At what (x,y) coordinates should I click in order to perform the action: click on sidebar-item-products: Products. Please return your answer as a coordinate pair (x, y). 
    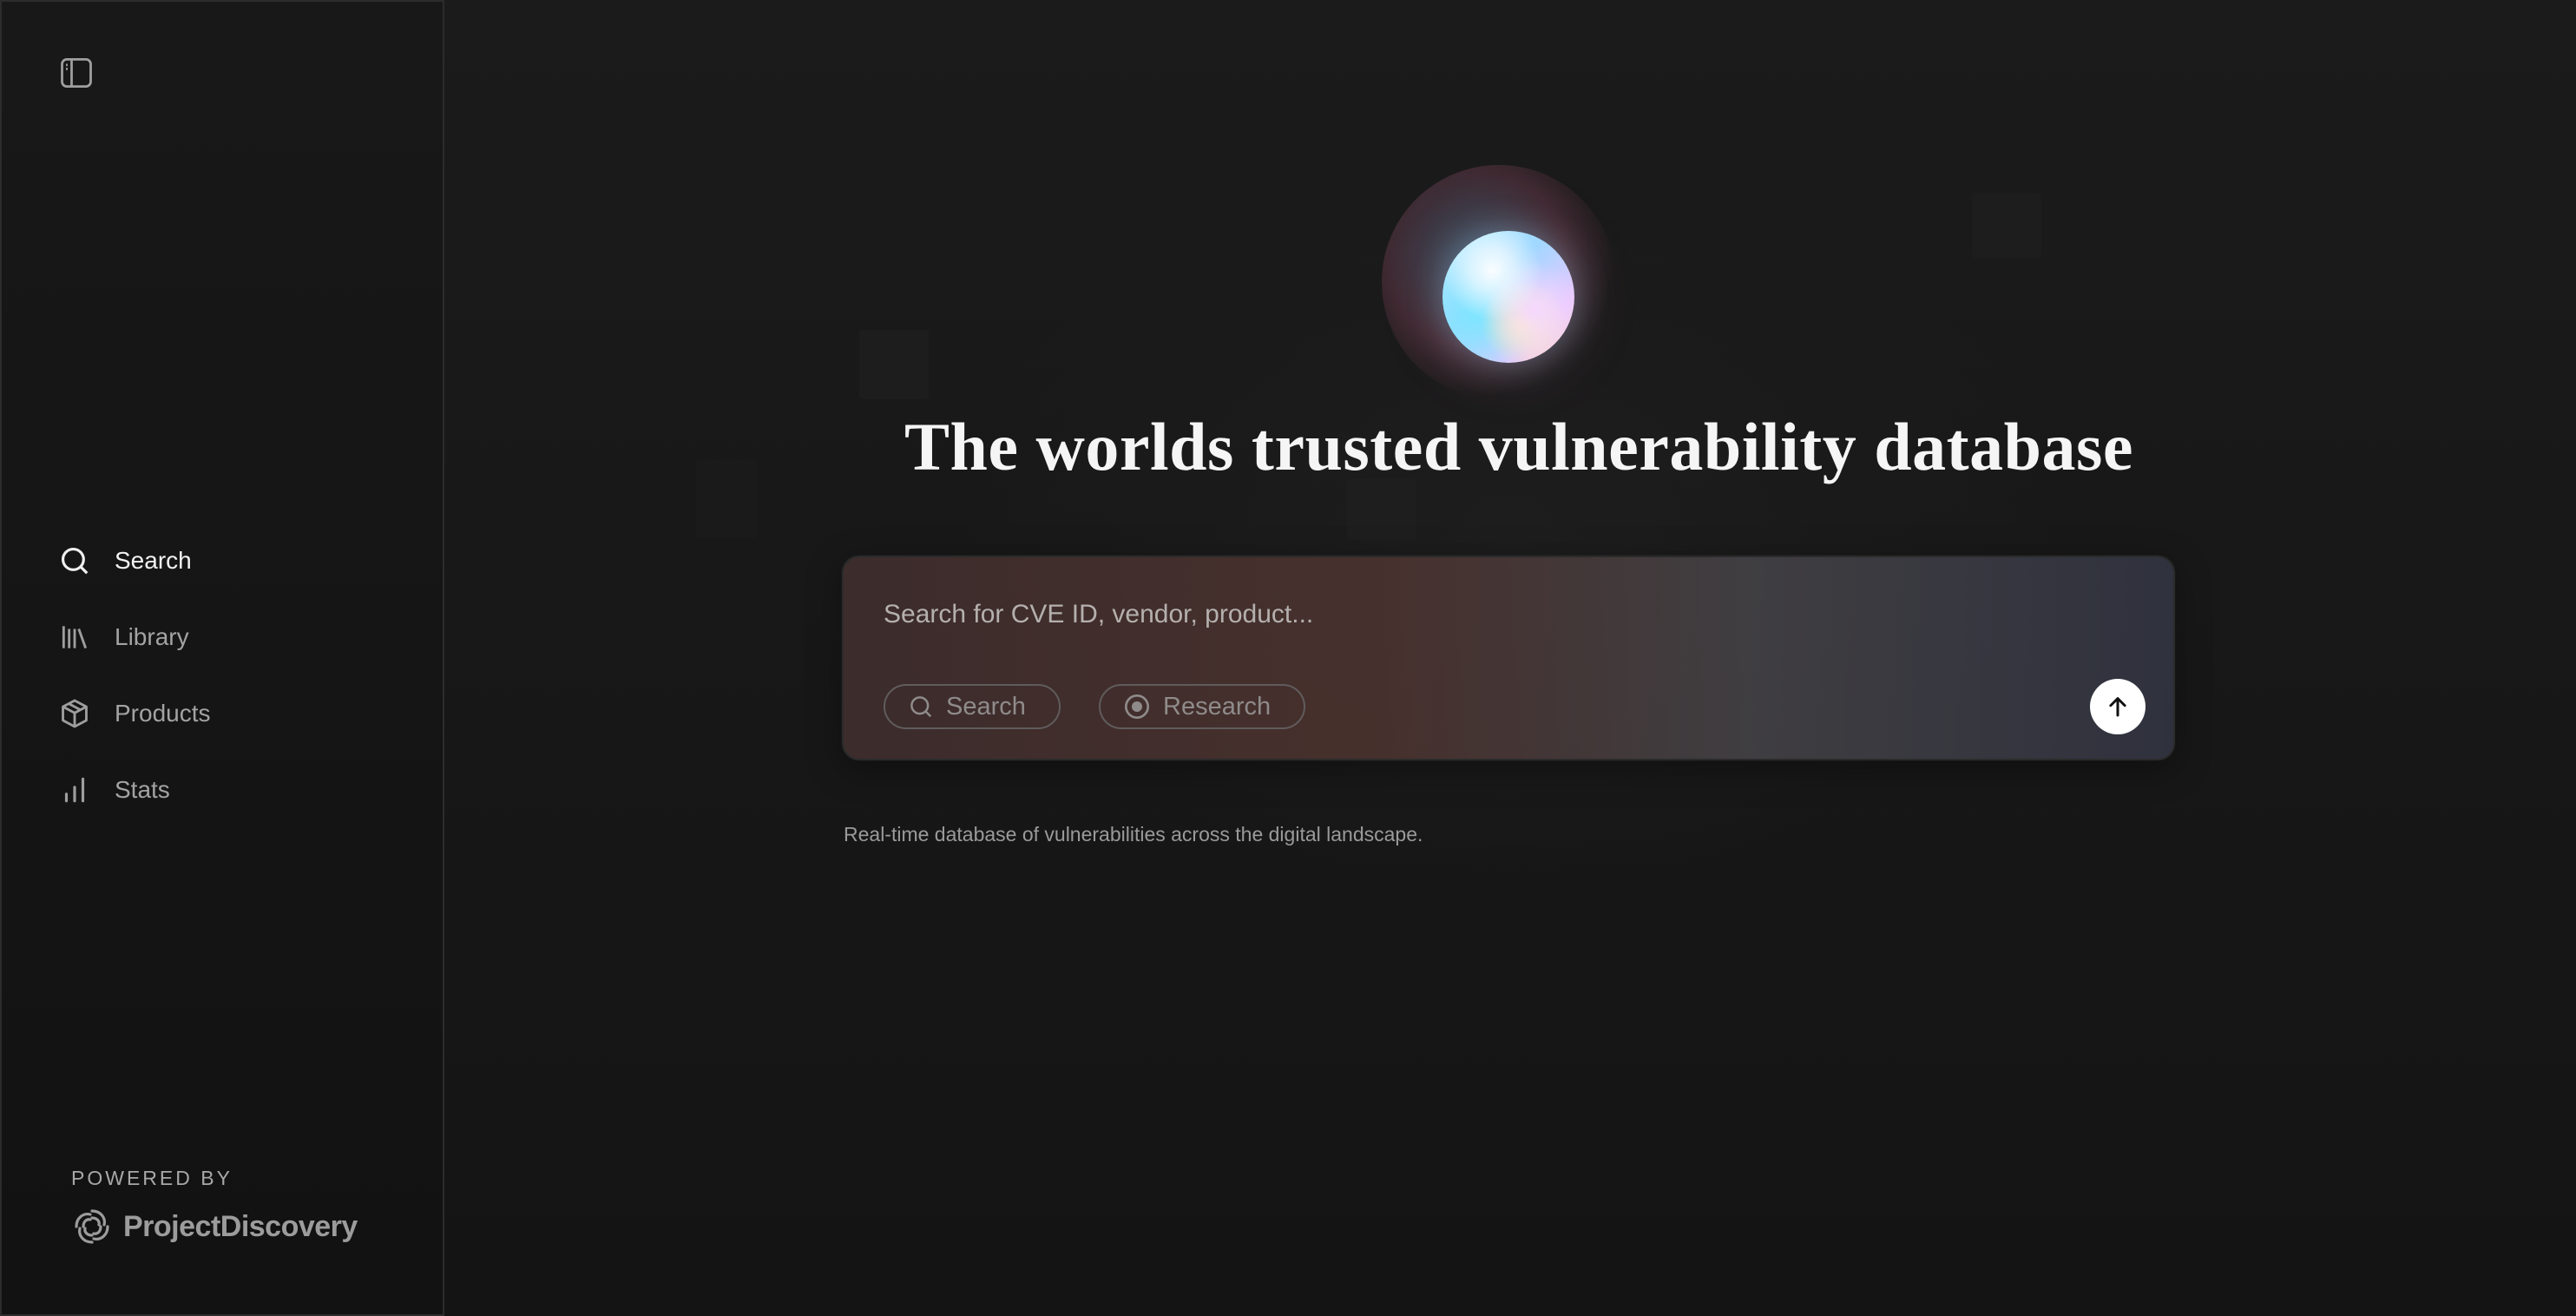
    Looking at the image, I should click on (238, 713).